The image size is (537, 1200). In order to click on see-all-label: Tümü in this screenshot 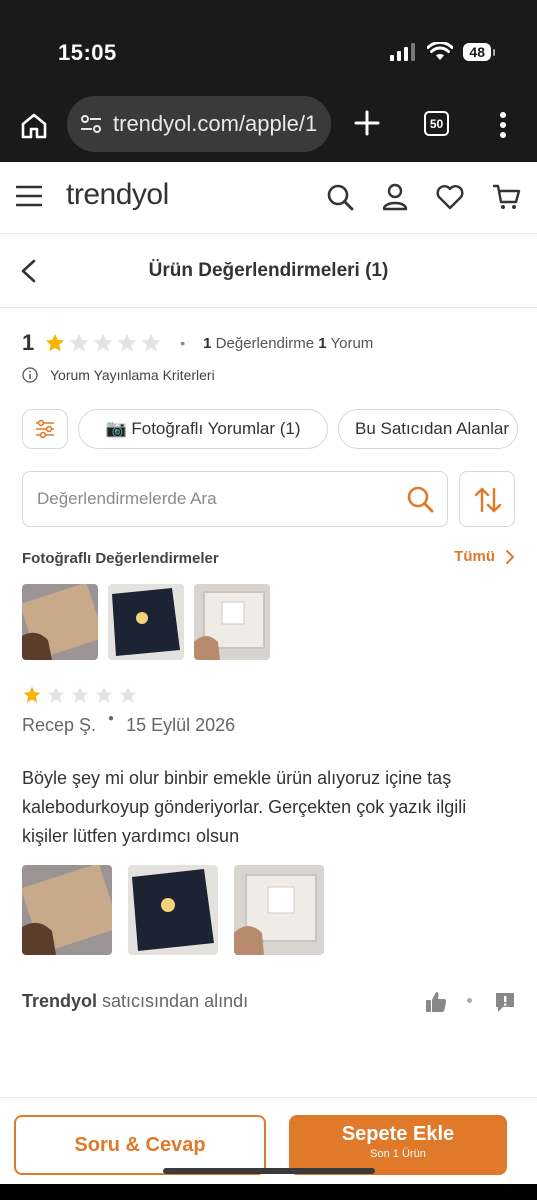, I will do `click(474, 556)`.